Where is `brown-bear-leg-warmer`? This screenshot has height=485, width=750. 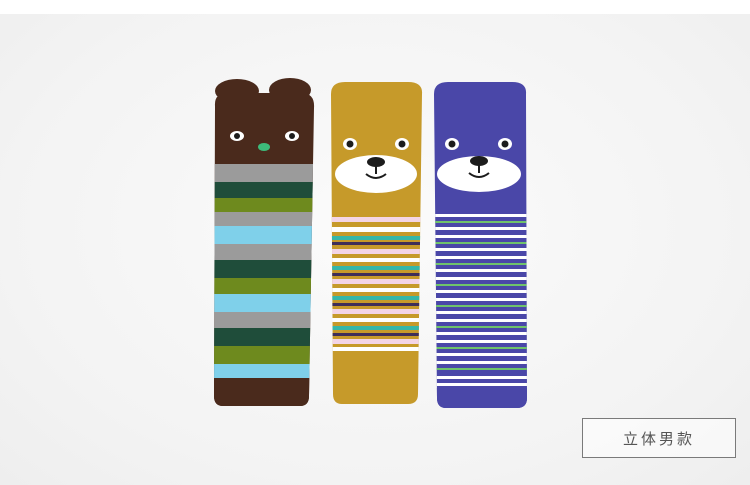 brown-bear-leg-warmer is located at coordinates (264, 242).